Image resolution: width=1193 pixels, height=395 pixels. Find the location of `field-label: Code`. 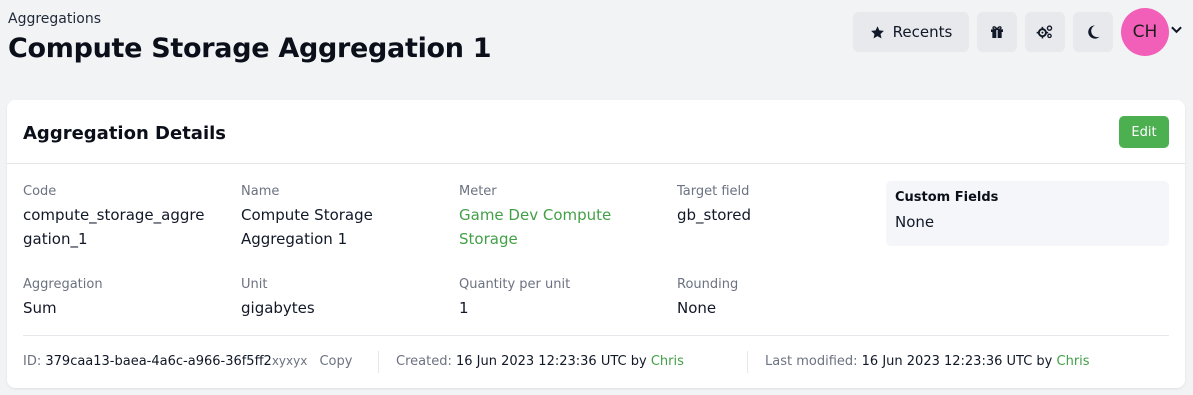

field-label: Code is located at coordinates (40, 191).